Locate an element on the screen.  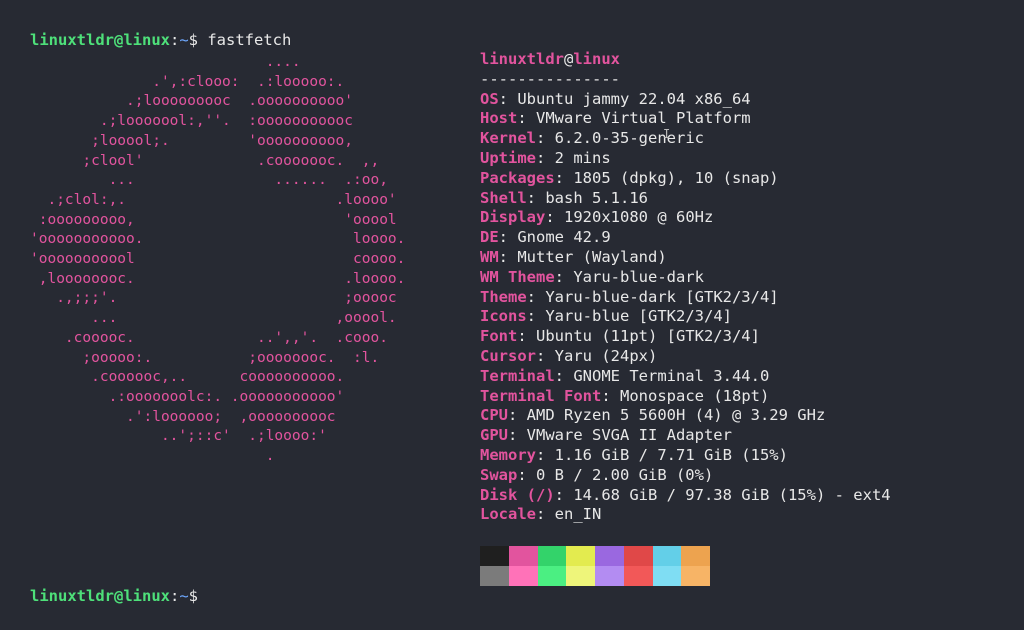
info-row: Terminal Font: Monospace (18pt) is located at coordinates (685, 397).